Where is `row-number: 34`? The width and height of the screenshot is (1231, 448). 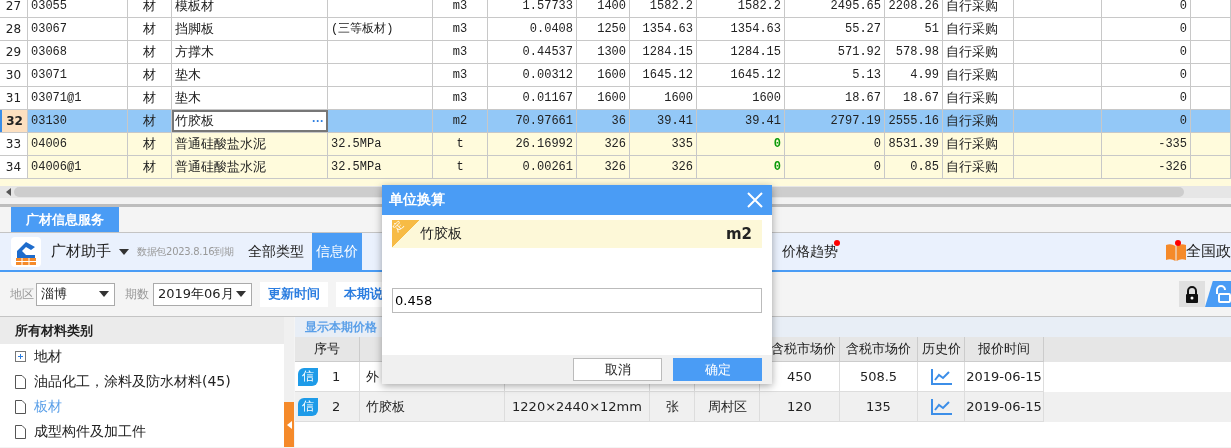 row-number: 34 is located at coordinates (14, 167).